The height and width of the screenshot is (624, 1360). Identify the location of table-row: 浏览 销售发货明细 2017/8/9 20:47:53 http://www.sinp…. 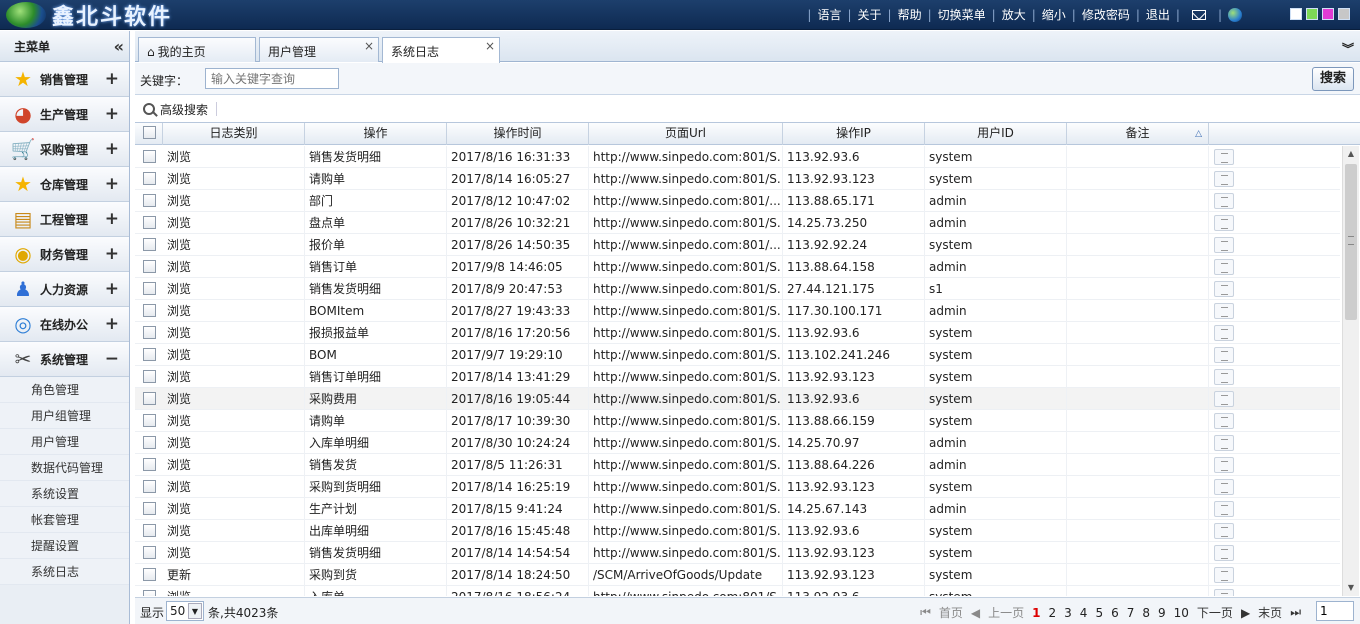
(737, 289).